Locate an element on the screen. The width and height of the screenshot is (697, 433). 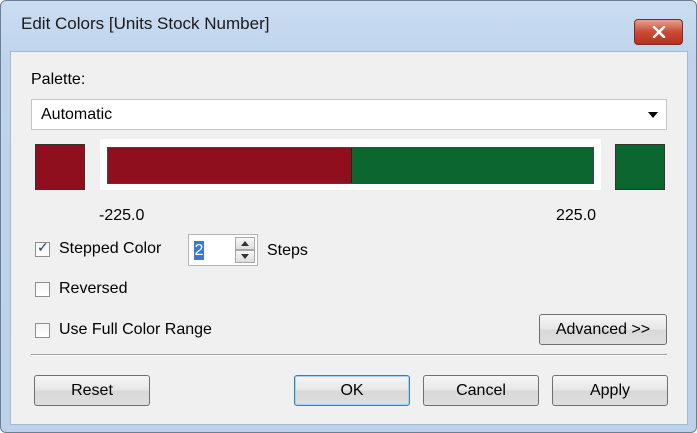
reversed-label: Reversed is located at coordinates (93, 288).